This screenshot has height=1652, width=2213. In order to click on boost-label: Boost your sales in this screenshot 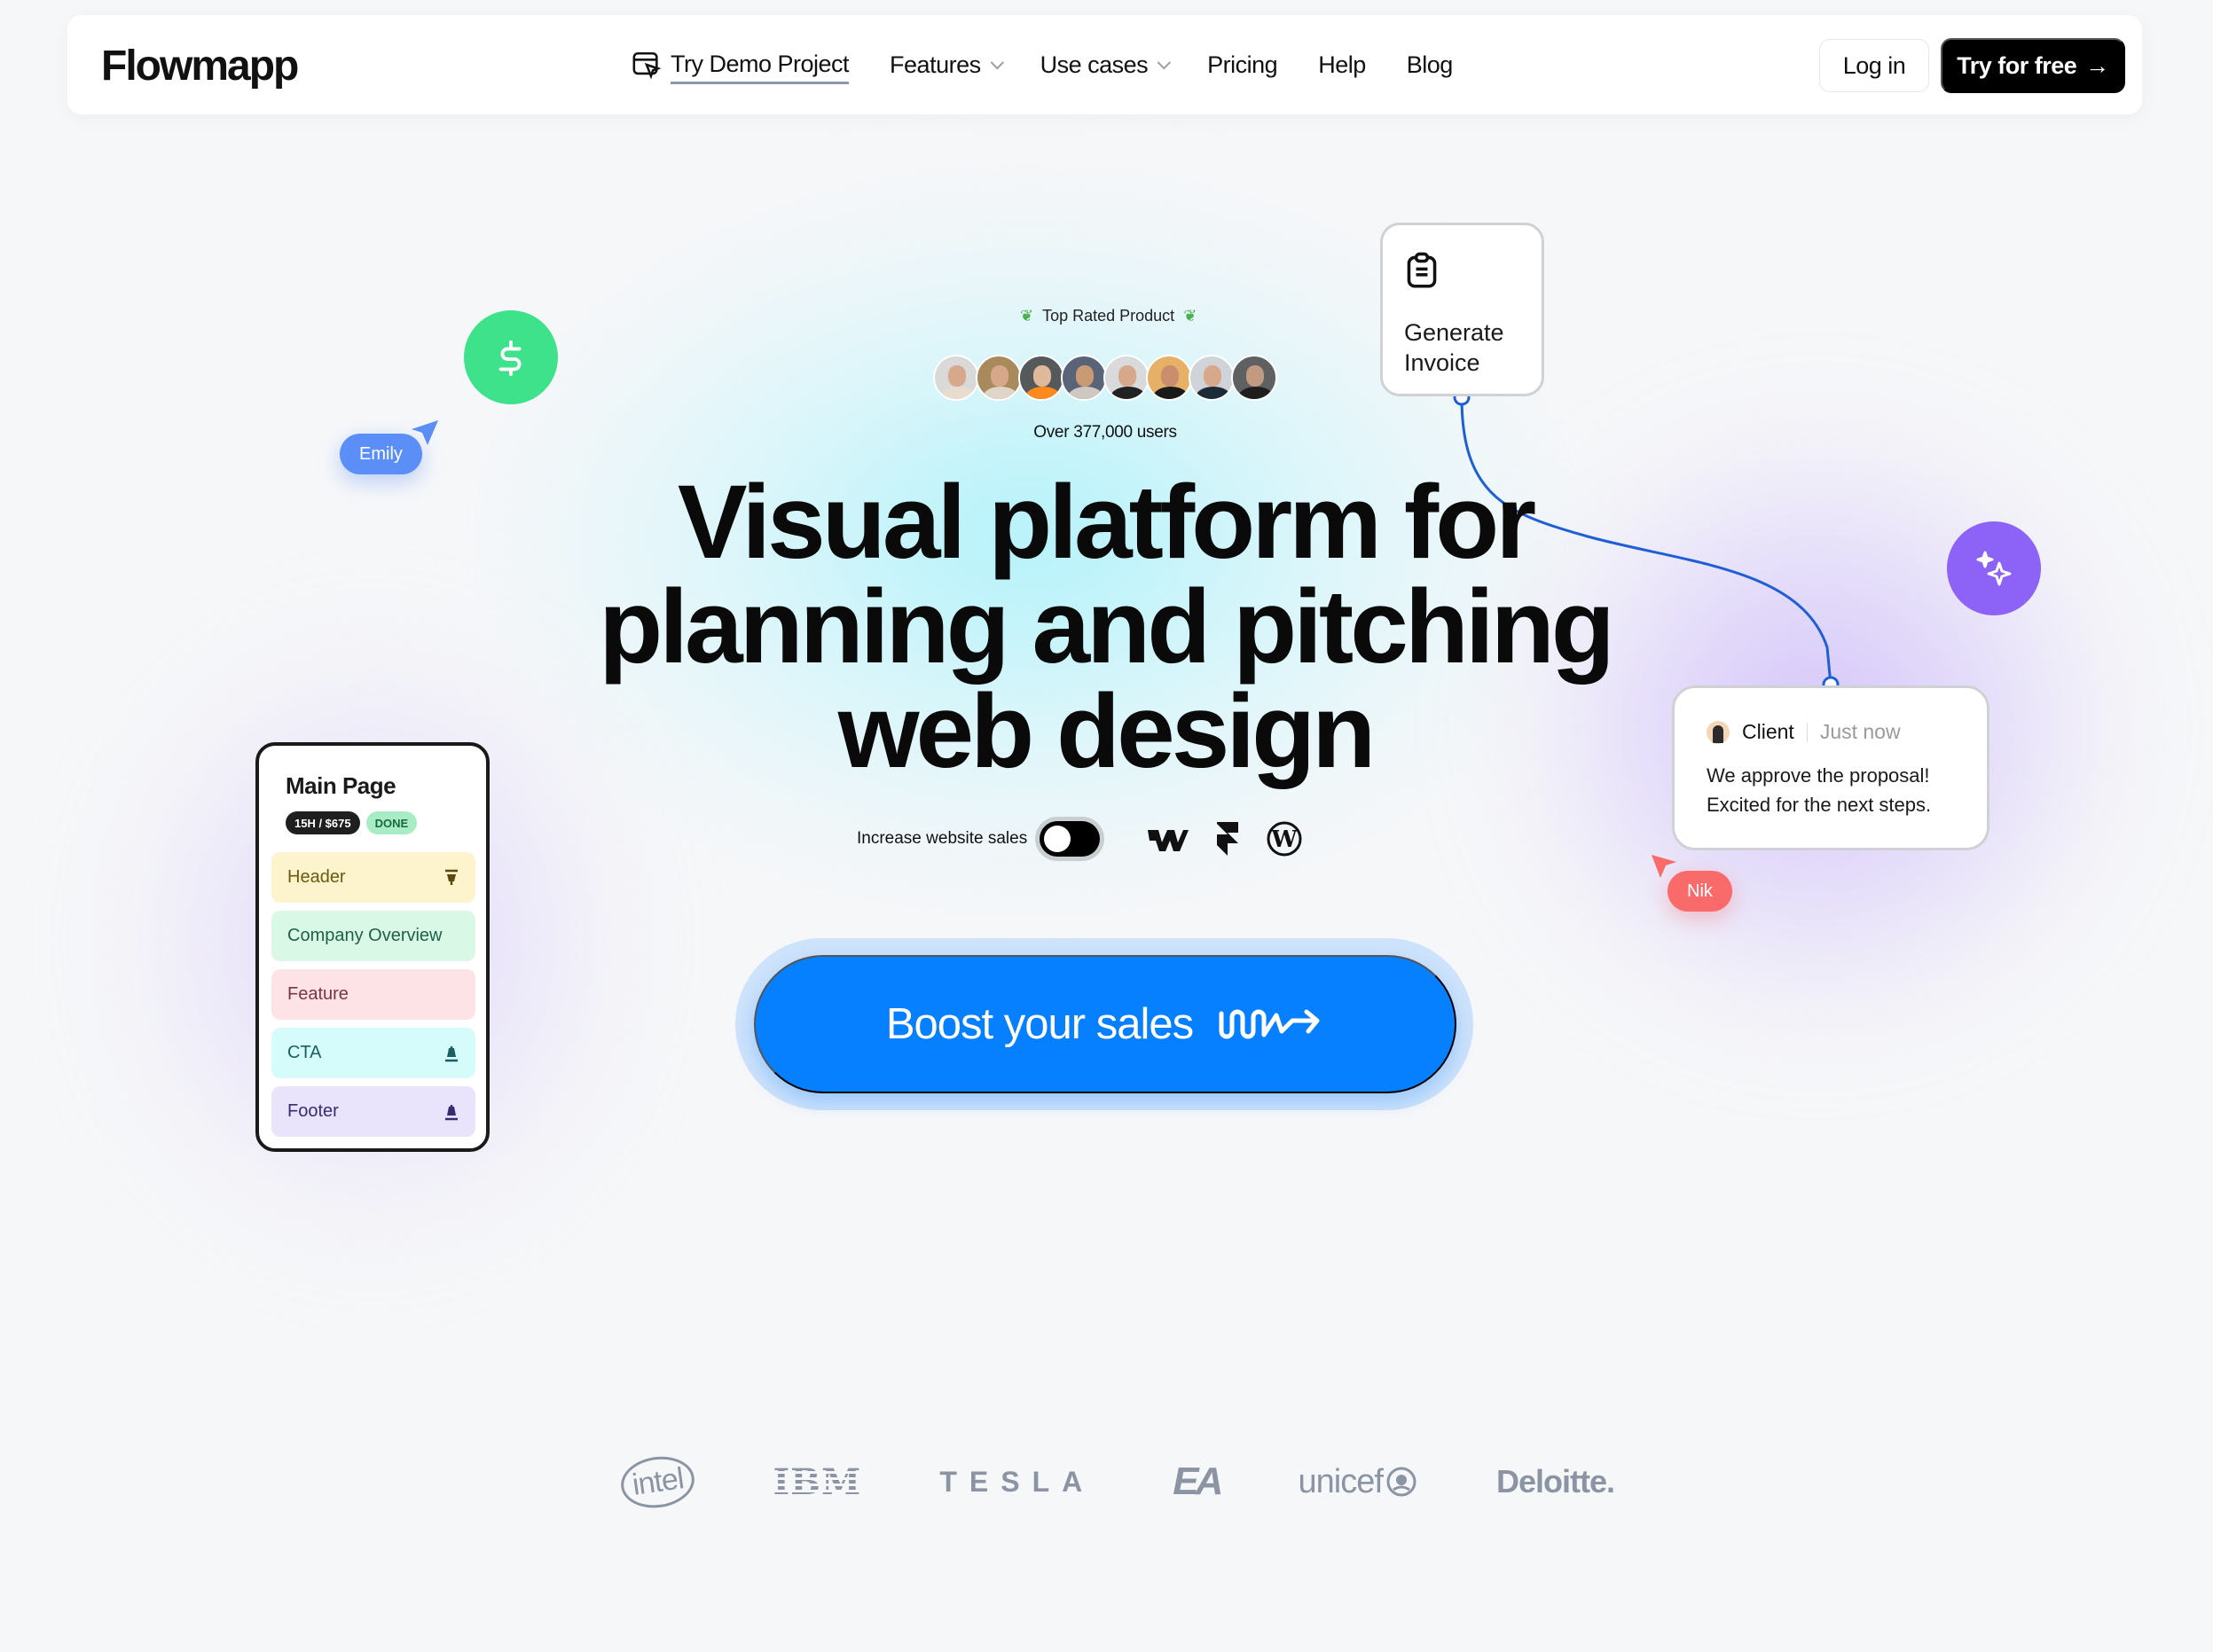, I will do `click(1039, 1024)`.